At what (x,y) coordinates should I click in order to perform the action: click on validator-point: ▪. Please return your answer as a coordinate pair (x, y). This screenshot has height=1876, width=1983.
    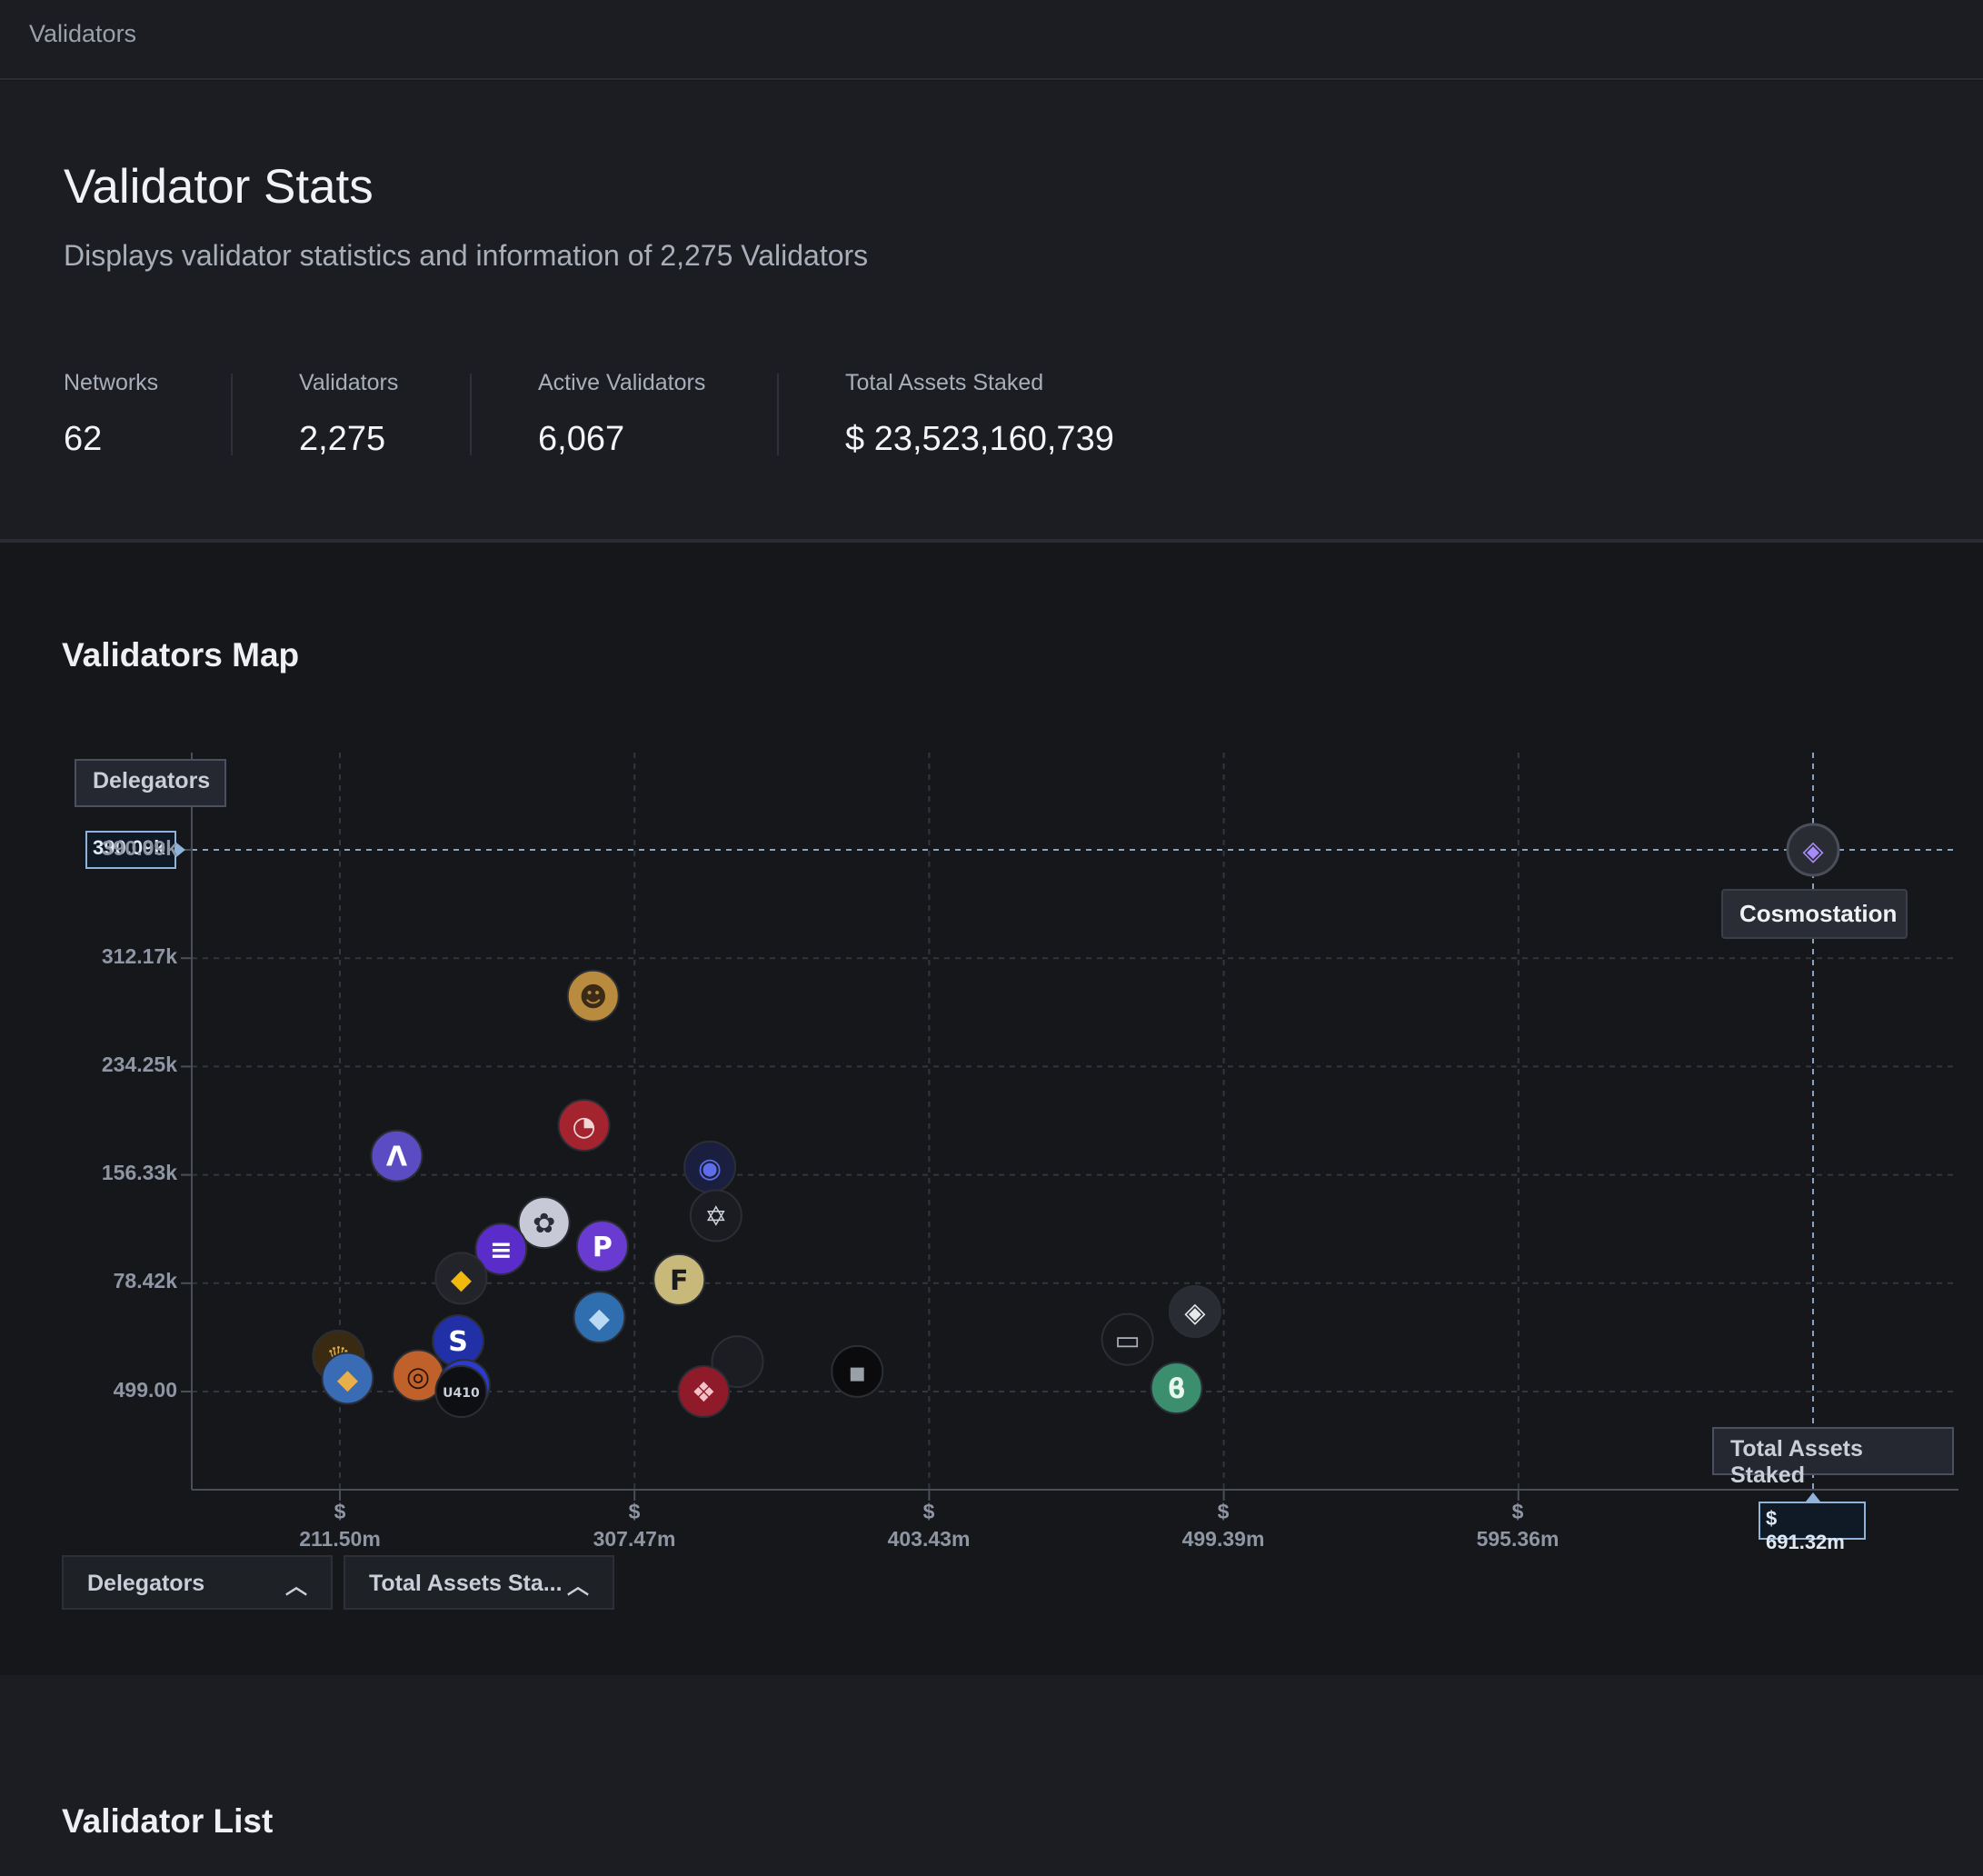
    Looking at the image, I should click on (857, 1371).